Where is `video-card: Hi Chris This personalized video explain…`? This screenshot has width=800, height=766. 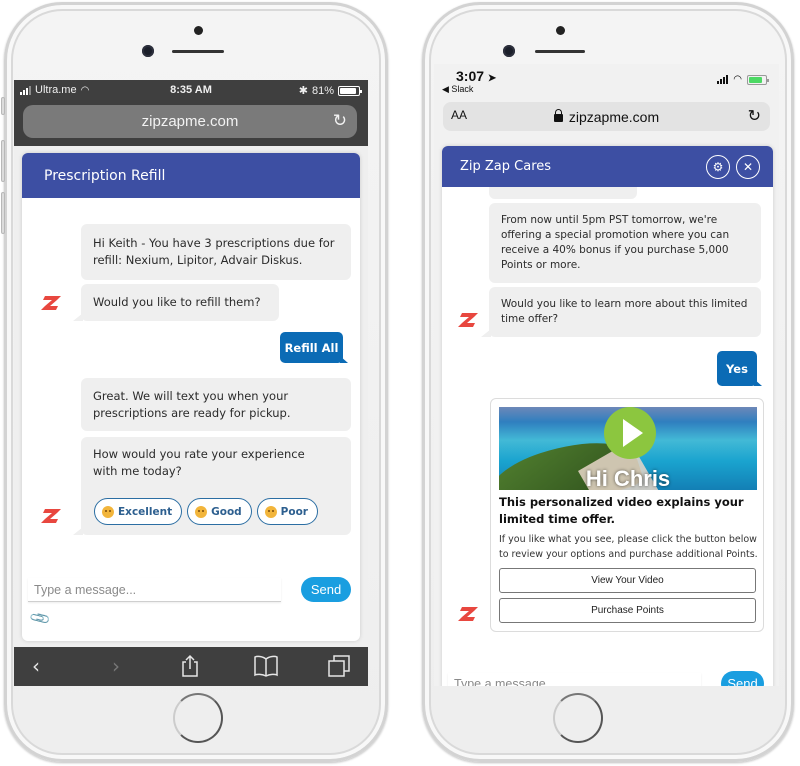 video-card: Hi Chris This personalized video explain… is located at coordinates (627, 515).